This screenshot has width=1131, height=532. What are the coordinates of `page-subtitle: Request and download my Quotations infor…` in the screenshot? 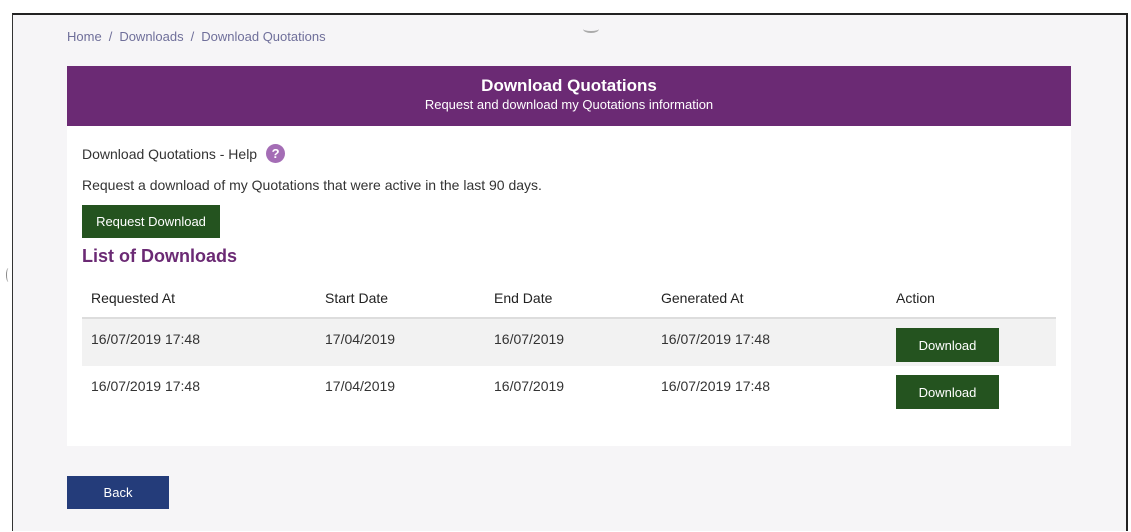 It's located at (569, 104).